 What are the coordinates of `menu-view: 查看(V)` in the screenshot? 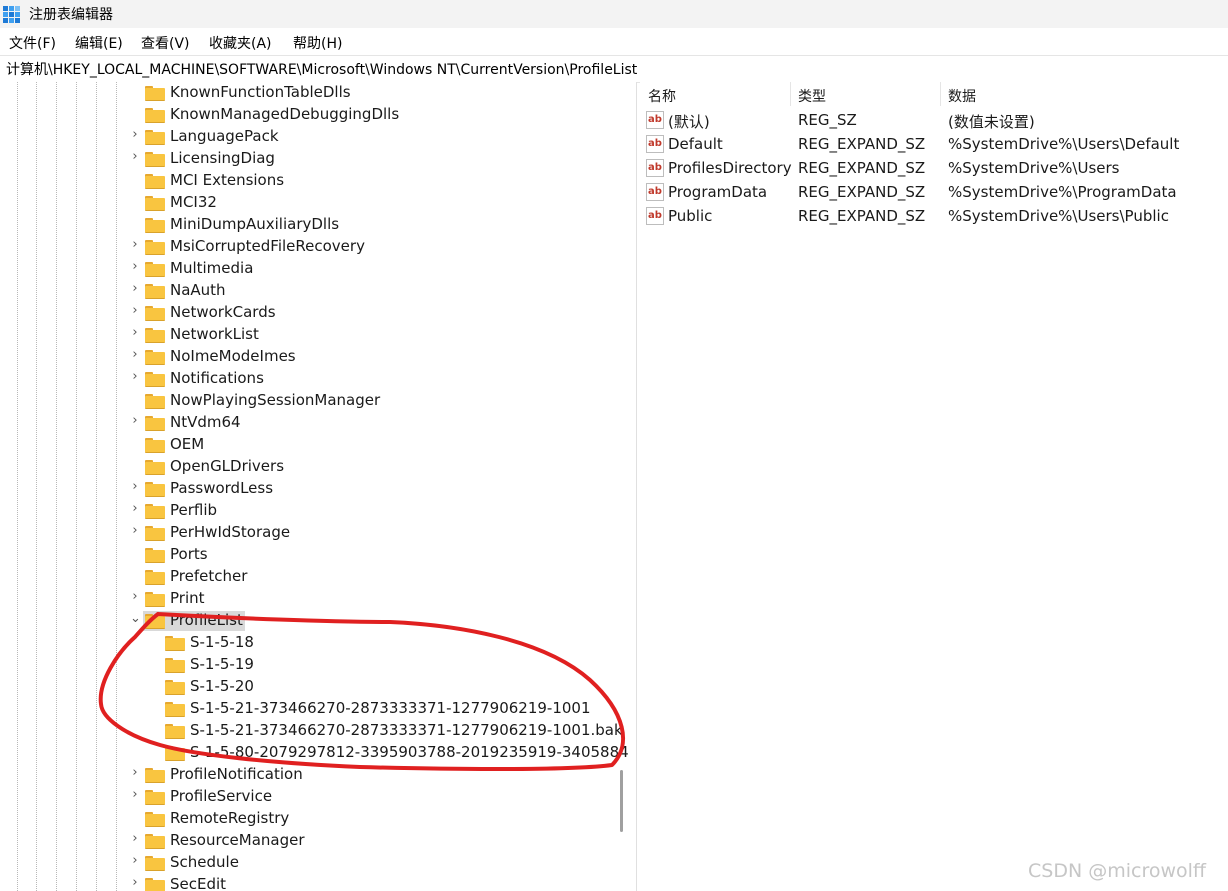 It's located at (165, 43).